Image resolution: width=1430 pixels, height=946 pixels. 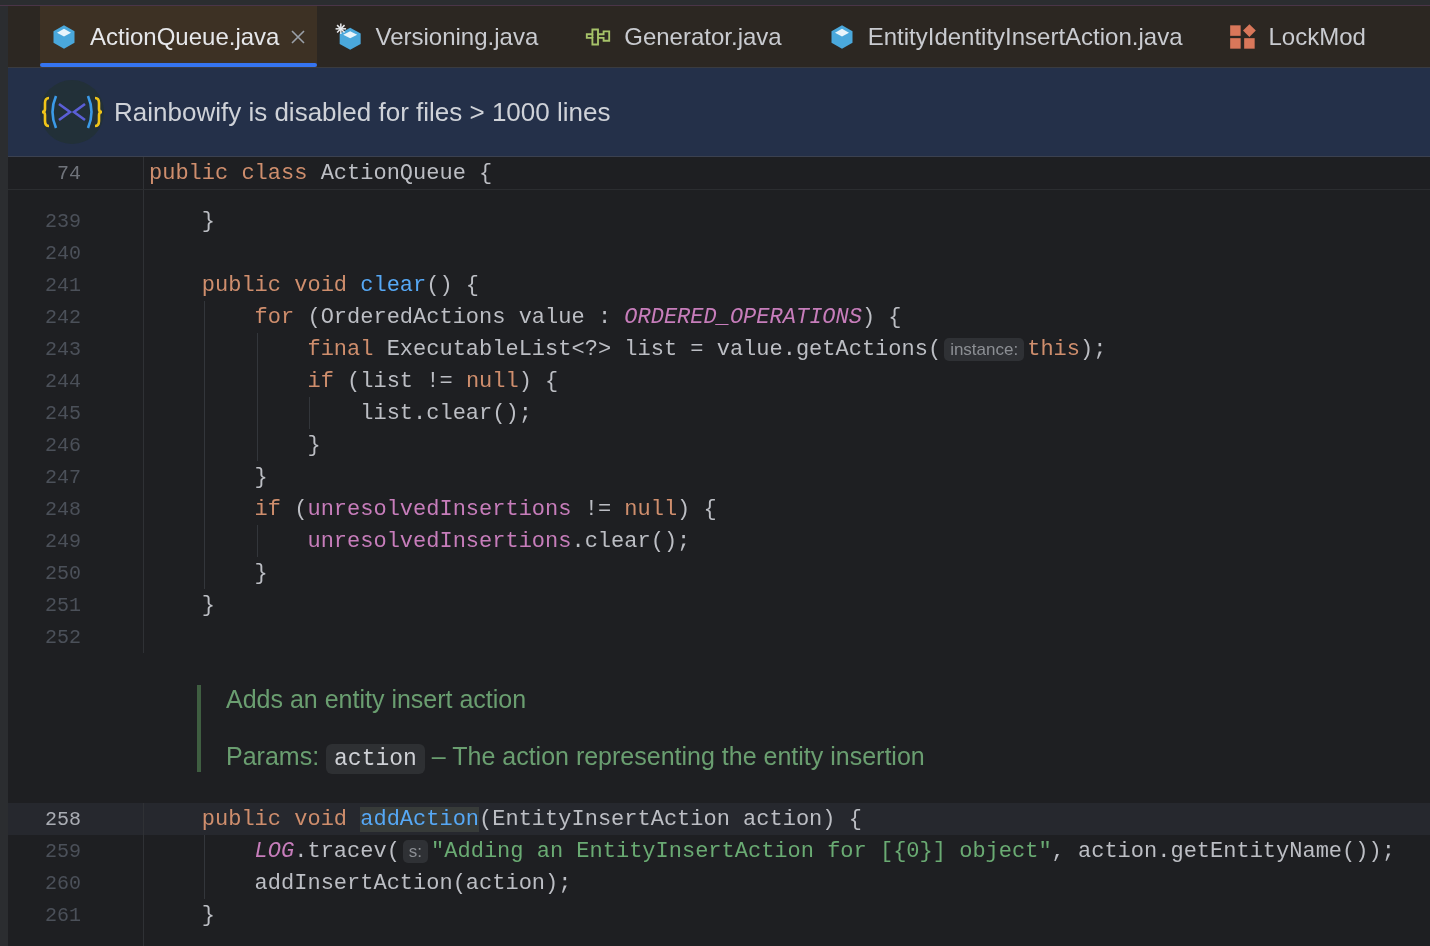 What do you see at coordinates (349, 36) in the screenshot?
I see `cube-with-snowflake-icon` at bounding box center [349, 36].